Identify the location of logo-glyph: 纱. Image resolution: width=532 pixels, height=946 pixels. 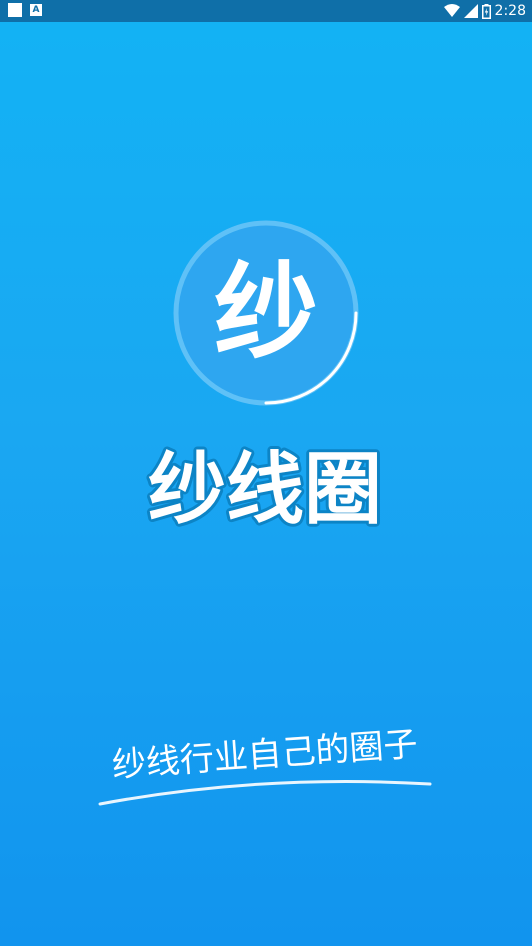
(266, 312).